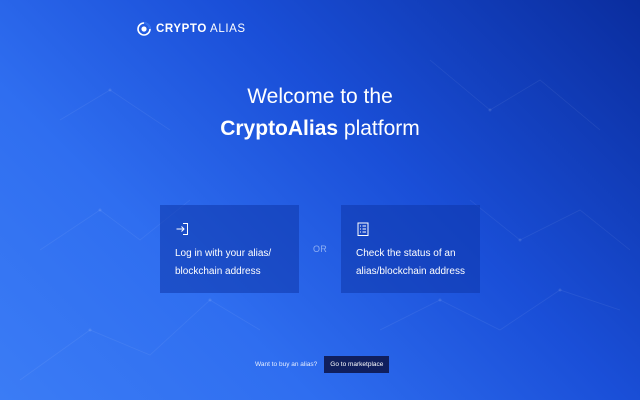 Image resolution: width=640 pixels, height=400 pixels. I want to click on or-separator: OR, so click(320, 249).